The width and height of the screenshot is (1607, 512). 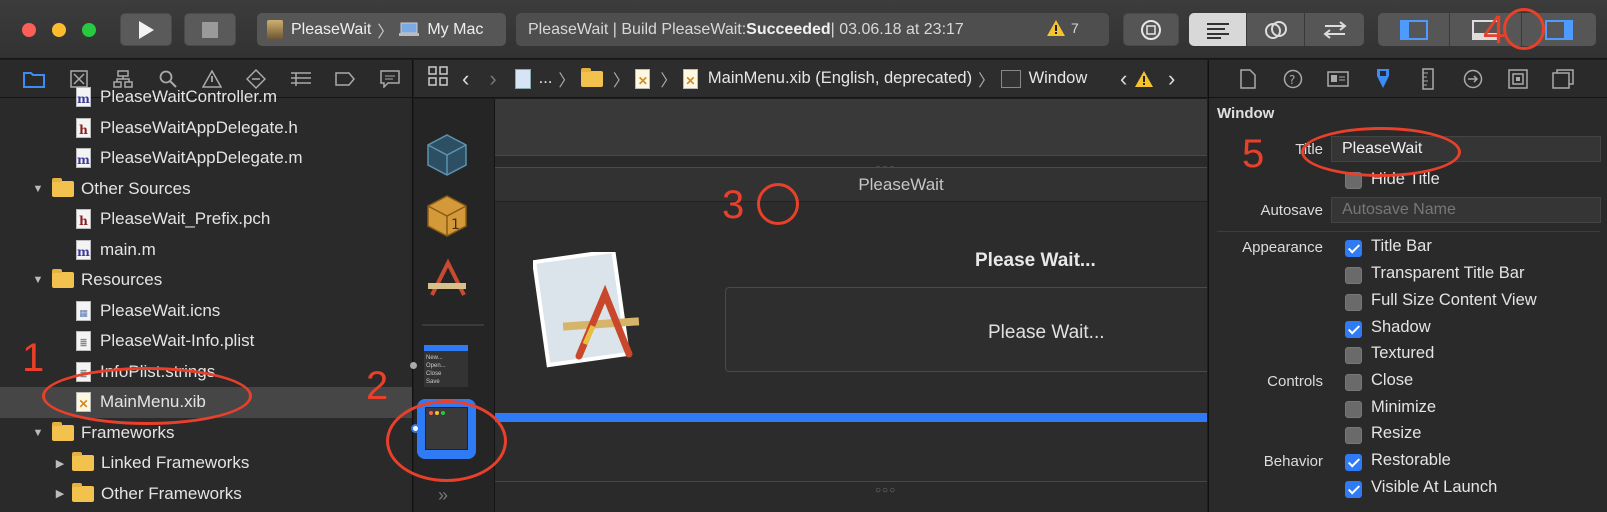 What do you see at coordinates (89, 30) in the screenshot?
I see `zoom-window-button` at bounding box center [89, 30].